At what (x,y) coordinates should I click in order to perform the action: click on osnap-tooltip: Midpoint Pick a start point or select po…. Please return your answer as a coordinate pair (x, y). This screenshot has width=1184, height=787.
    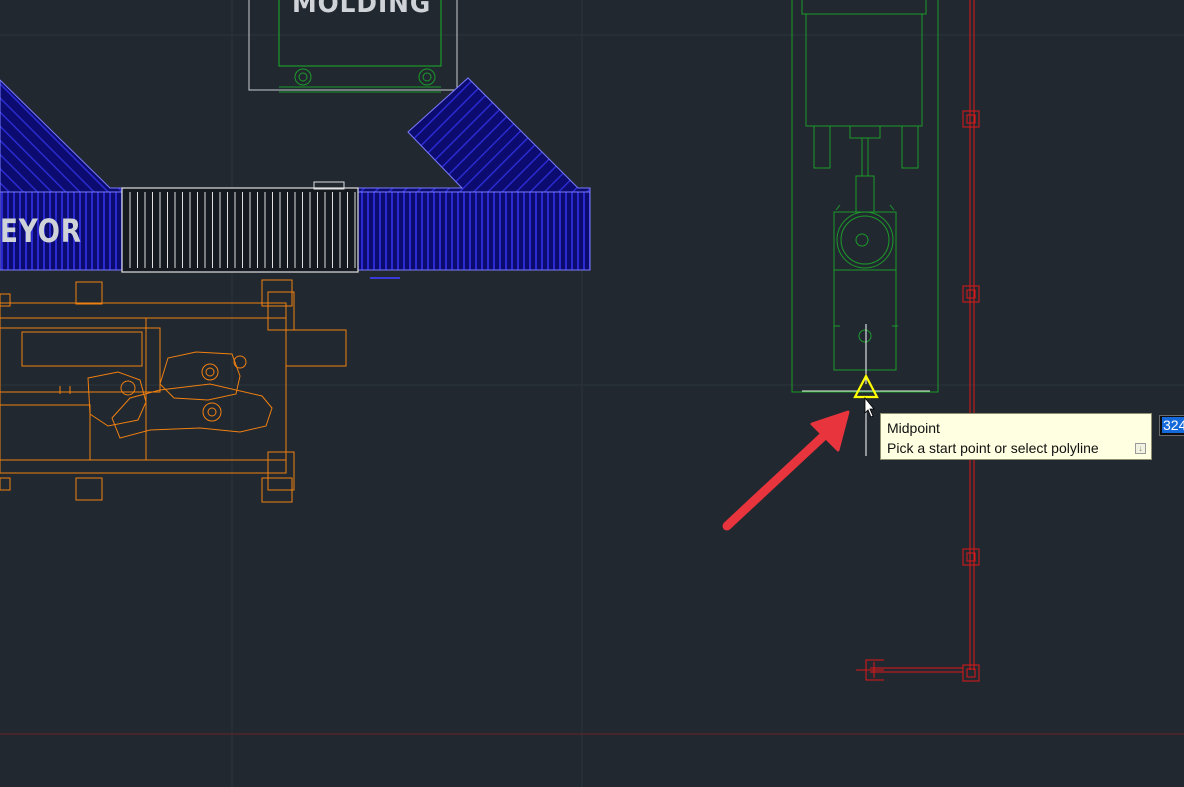
    Looking at the image, I should click on (1016, 436).